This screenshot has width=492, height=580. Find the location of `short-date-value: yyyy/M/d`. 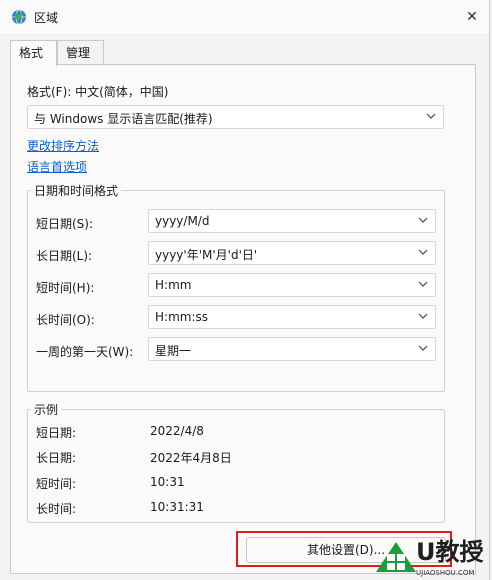

short-date-value: yyyy/M/d is located at coordinates (182, 221).